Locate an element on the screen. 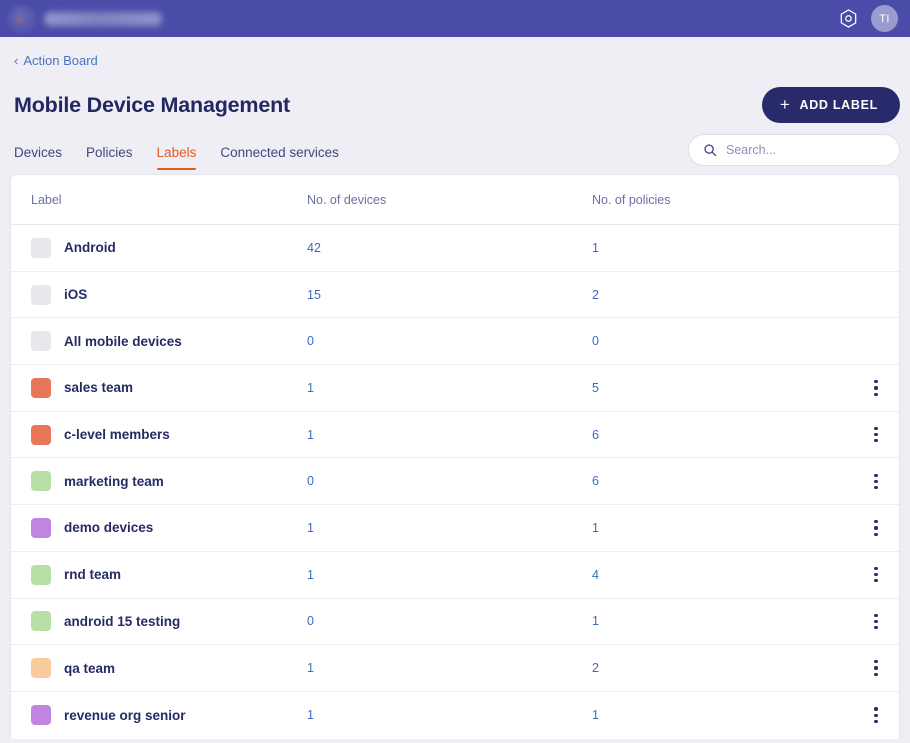  breadcrumb: ‹ Action Board is located at coordinates (54, 52).